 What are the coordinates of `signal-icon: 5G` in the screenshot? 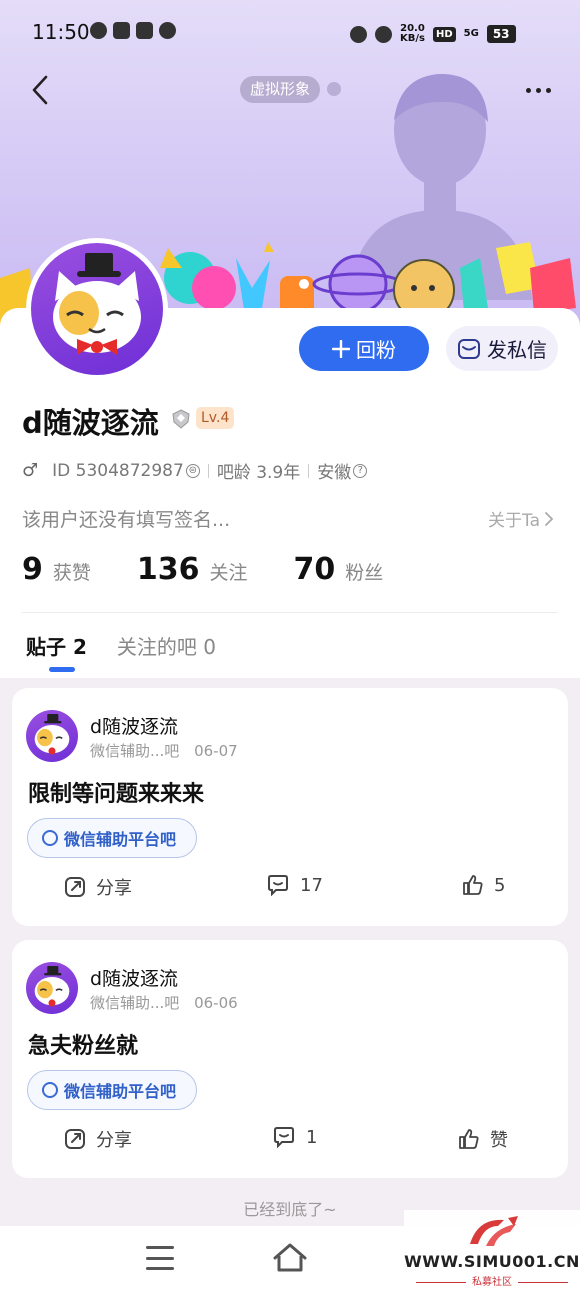 It's located at (471, 33).